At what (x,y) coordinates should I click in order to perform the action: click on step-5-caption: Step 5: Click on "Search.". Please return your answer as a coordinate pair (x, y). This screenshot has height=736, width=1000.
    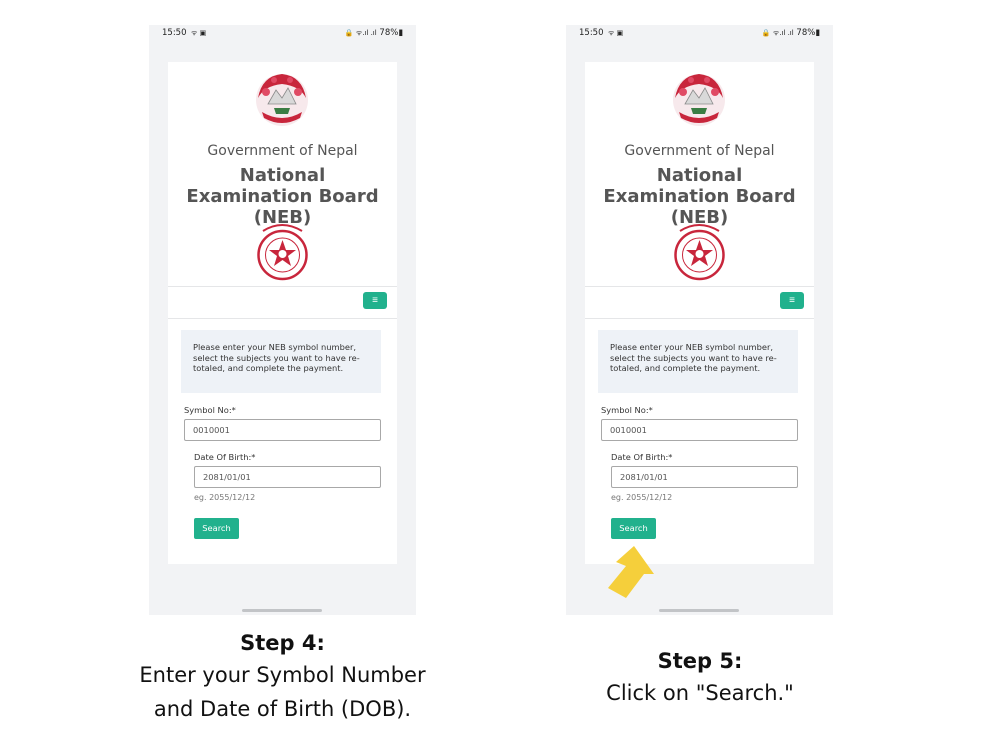
    Looking at the image, I should click on (700, 678).